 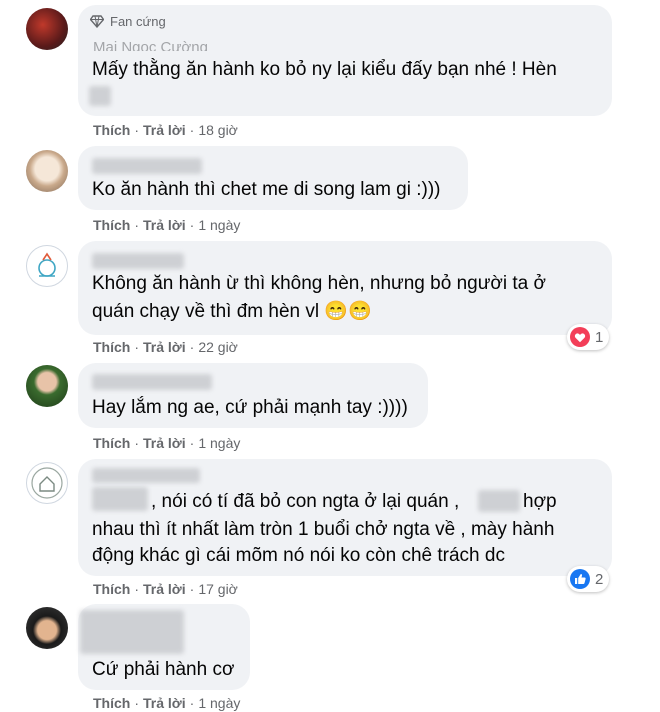 I want to click on timestamp: 18 giờ, so click(x=218, y=130).